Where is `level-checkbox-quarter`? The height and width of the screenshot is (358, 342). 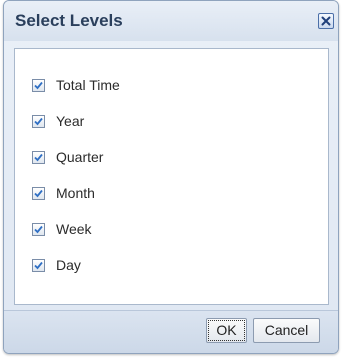 level-checkbox-quarter is located at coordinates (38, 157).